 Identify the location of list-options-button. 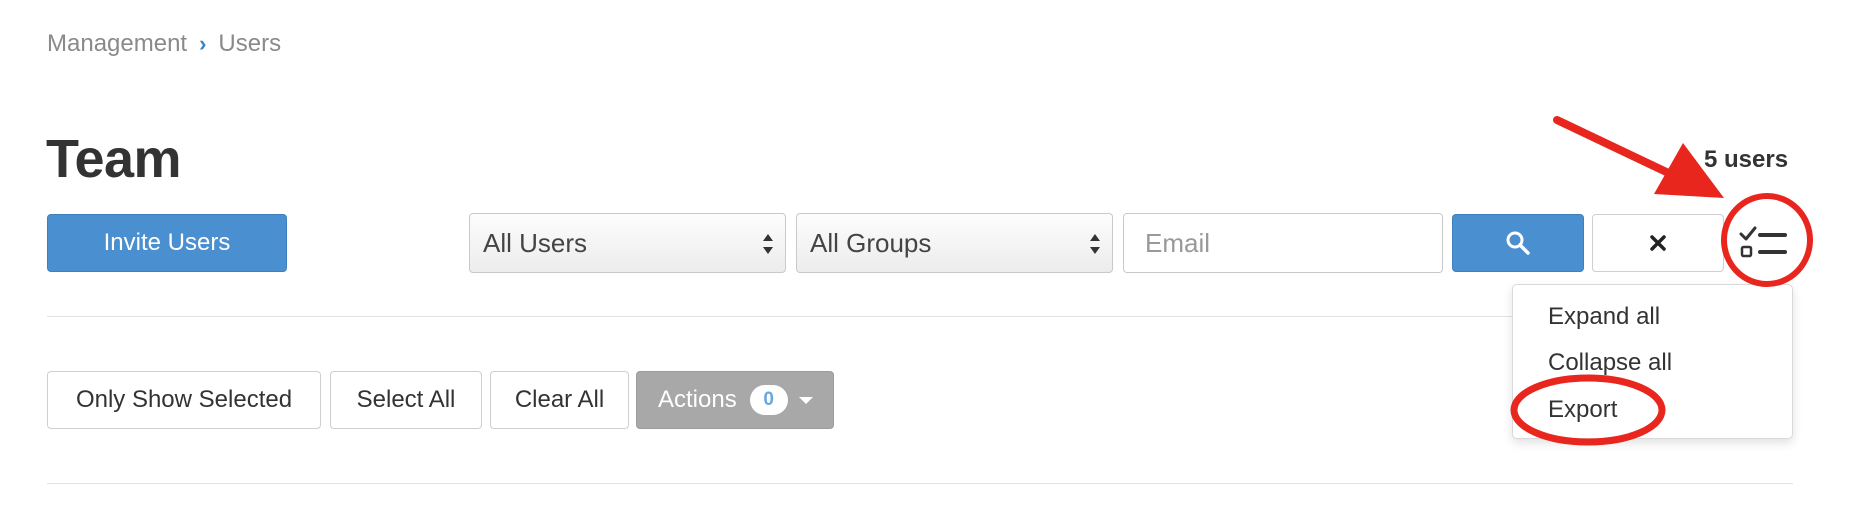
(1764, 243).